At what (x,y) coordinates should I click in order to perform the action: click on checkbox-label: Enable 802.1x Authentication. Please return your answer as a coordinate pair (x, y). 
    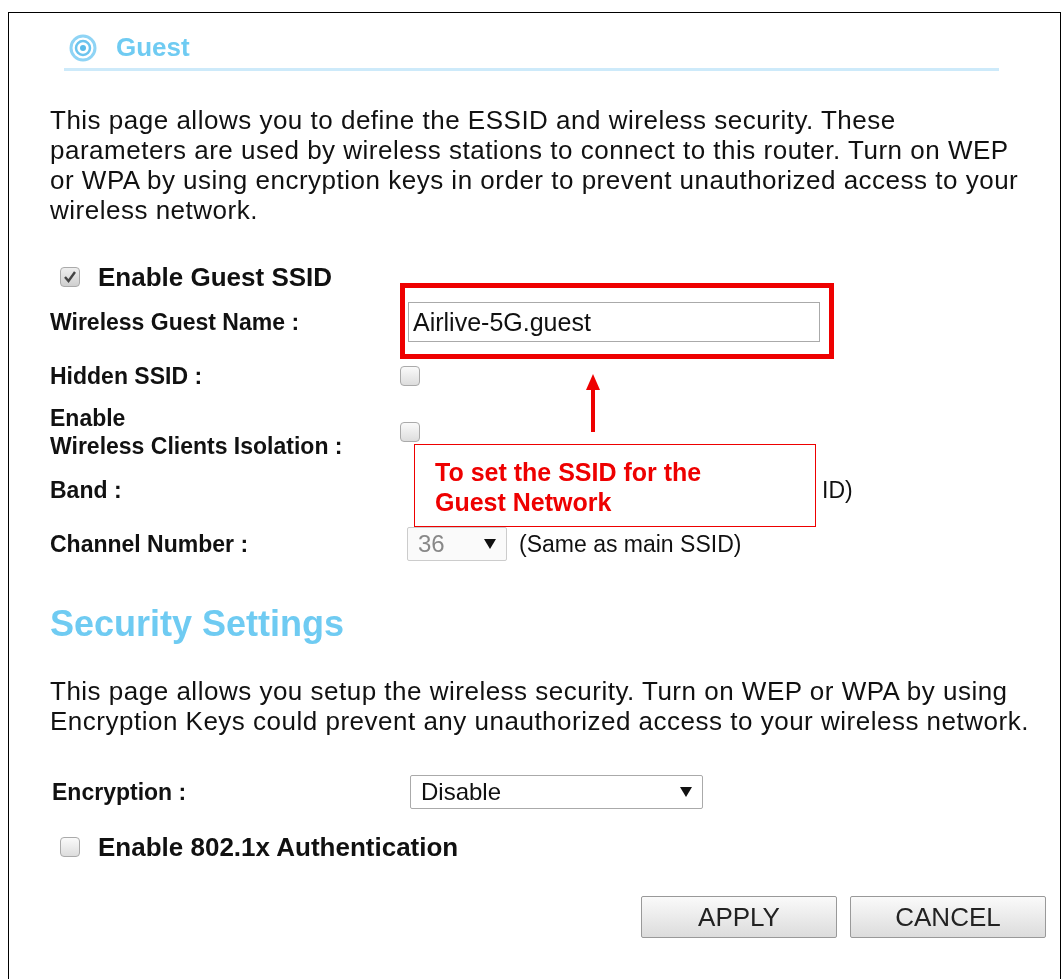
    Looking at the image, I should click on (278, 847).